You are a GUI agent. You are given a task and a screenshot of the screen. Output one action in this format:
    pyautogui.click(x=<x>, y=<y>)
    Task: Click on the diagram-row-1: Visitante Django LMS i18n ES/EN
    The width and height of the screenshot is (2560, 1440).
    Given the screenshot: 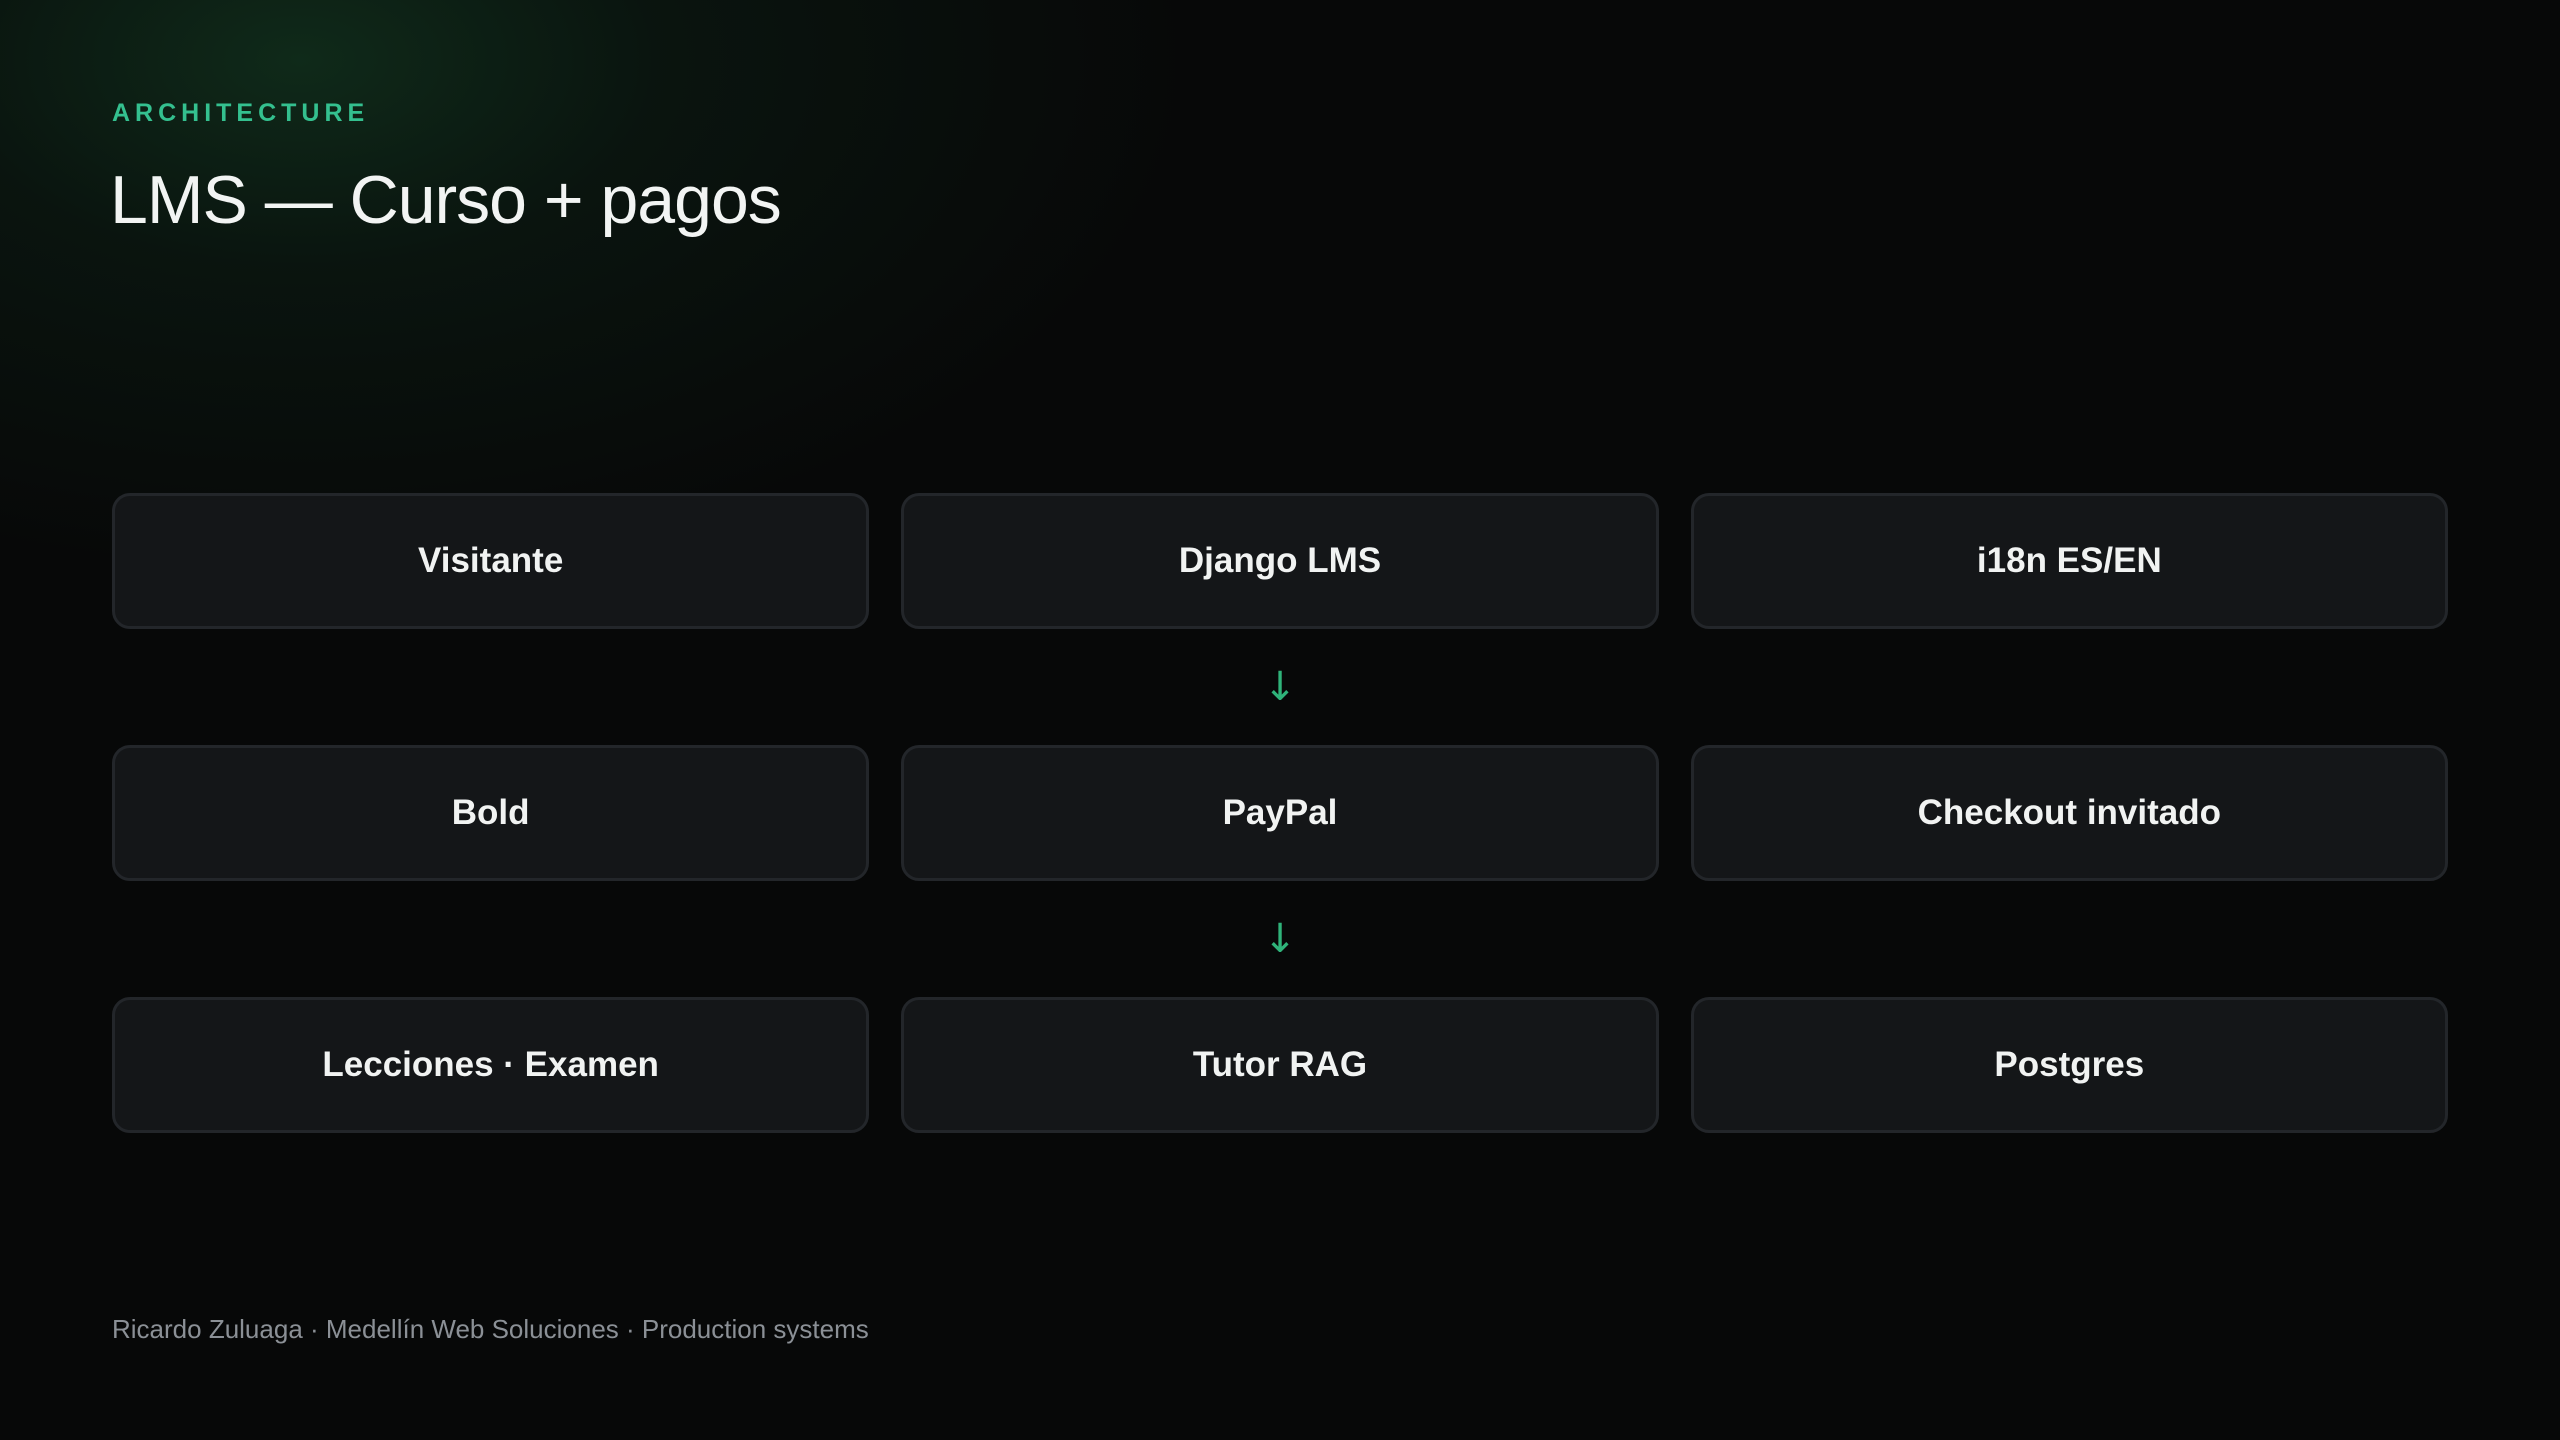 What is the action you would take?
    pyautogui.click(x=1280, y=561)
    